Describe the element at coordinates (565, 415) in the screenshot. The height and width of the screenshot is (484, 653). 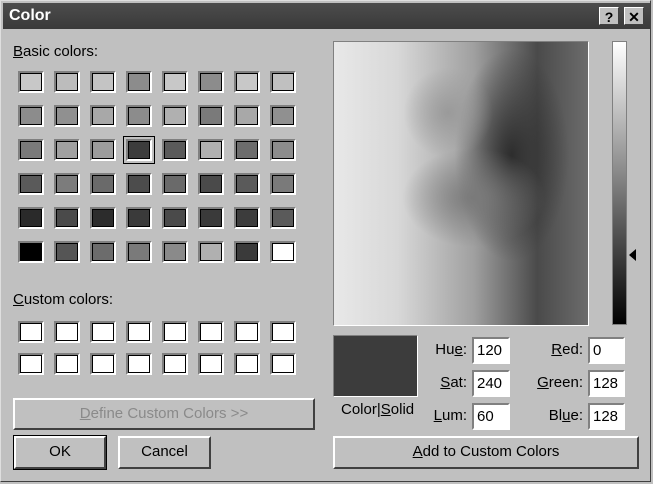
I see `blue-label: Blue:` at that location.